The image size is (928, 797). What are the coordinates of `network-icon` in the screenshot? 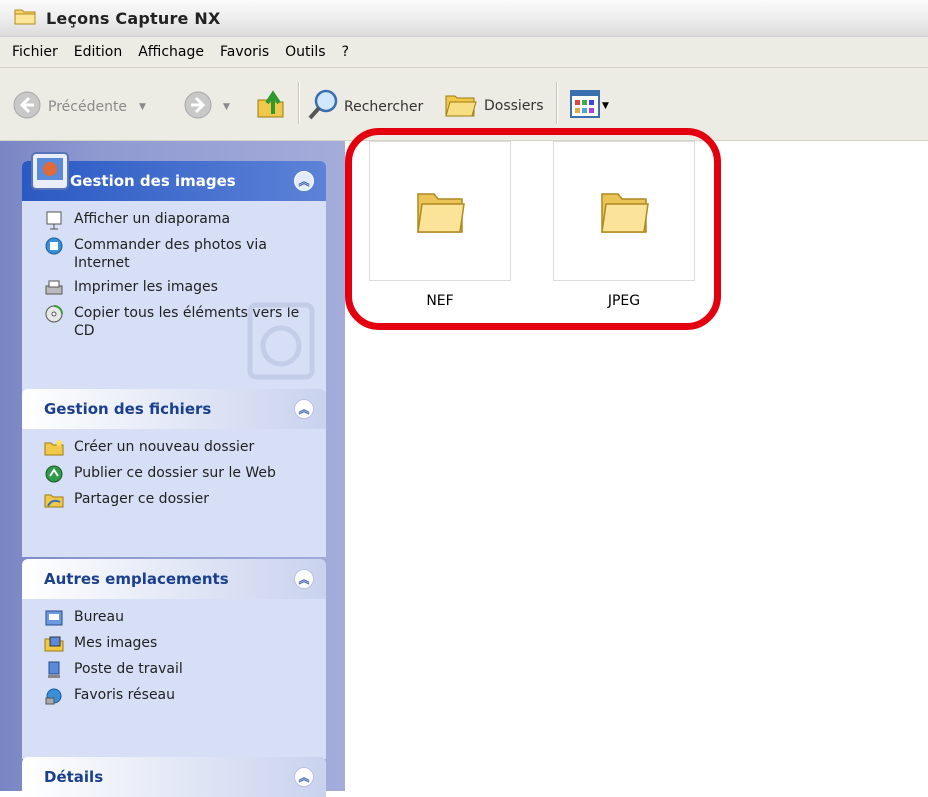 It's located at (54, 696).